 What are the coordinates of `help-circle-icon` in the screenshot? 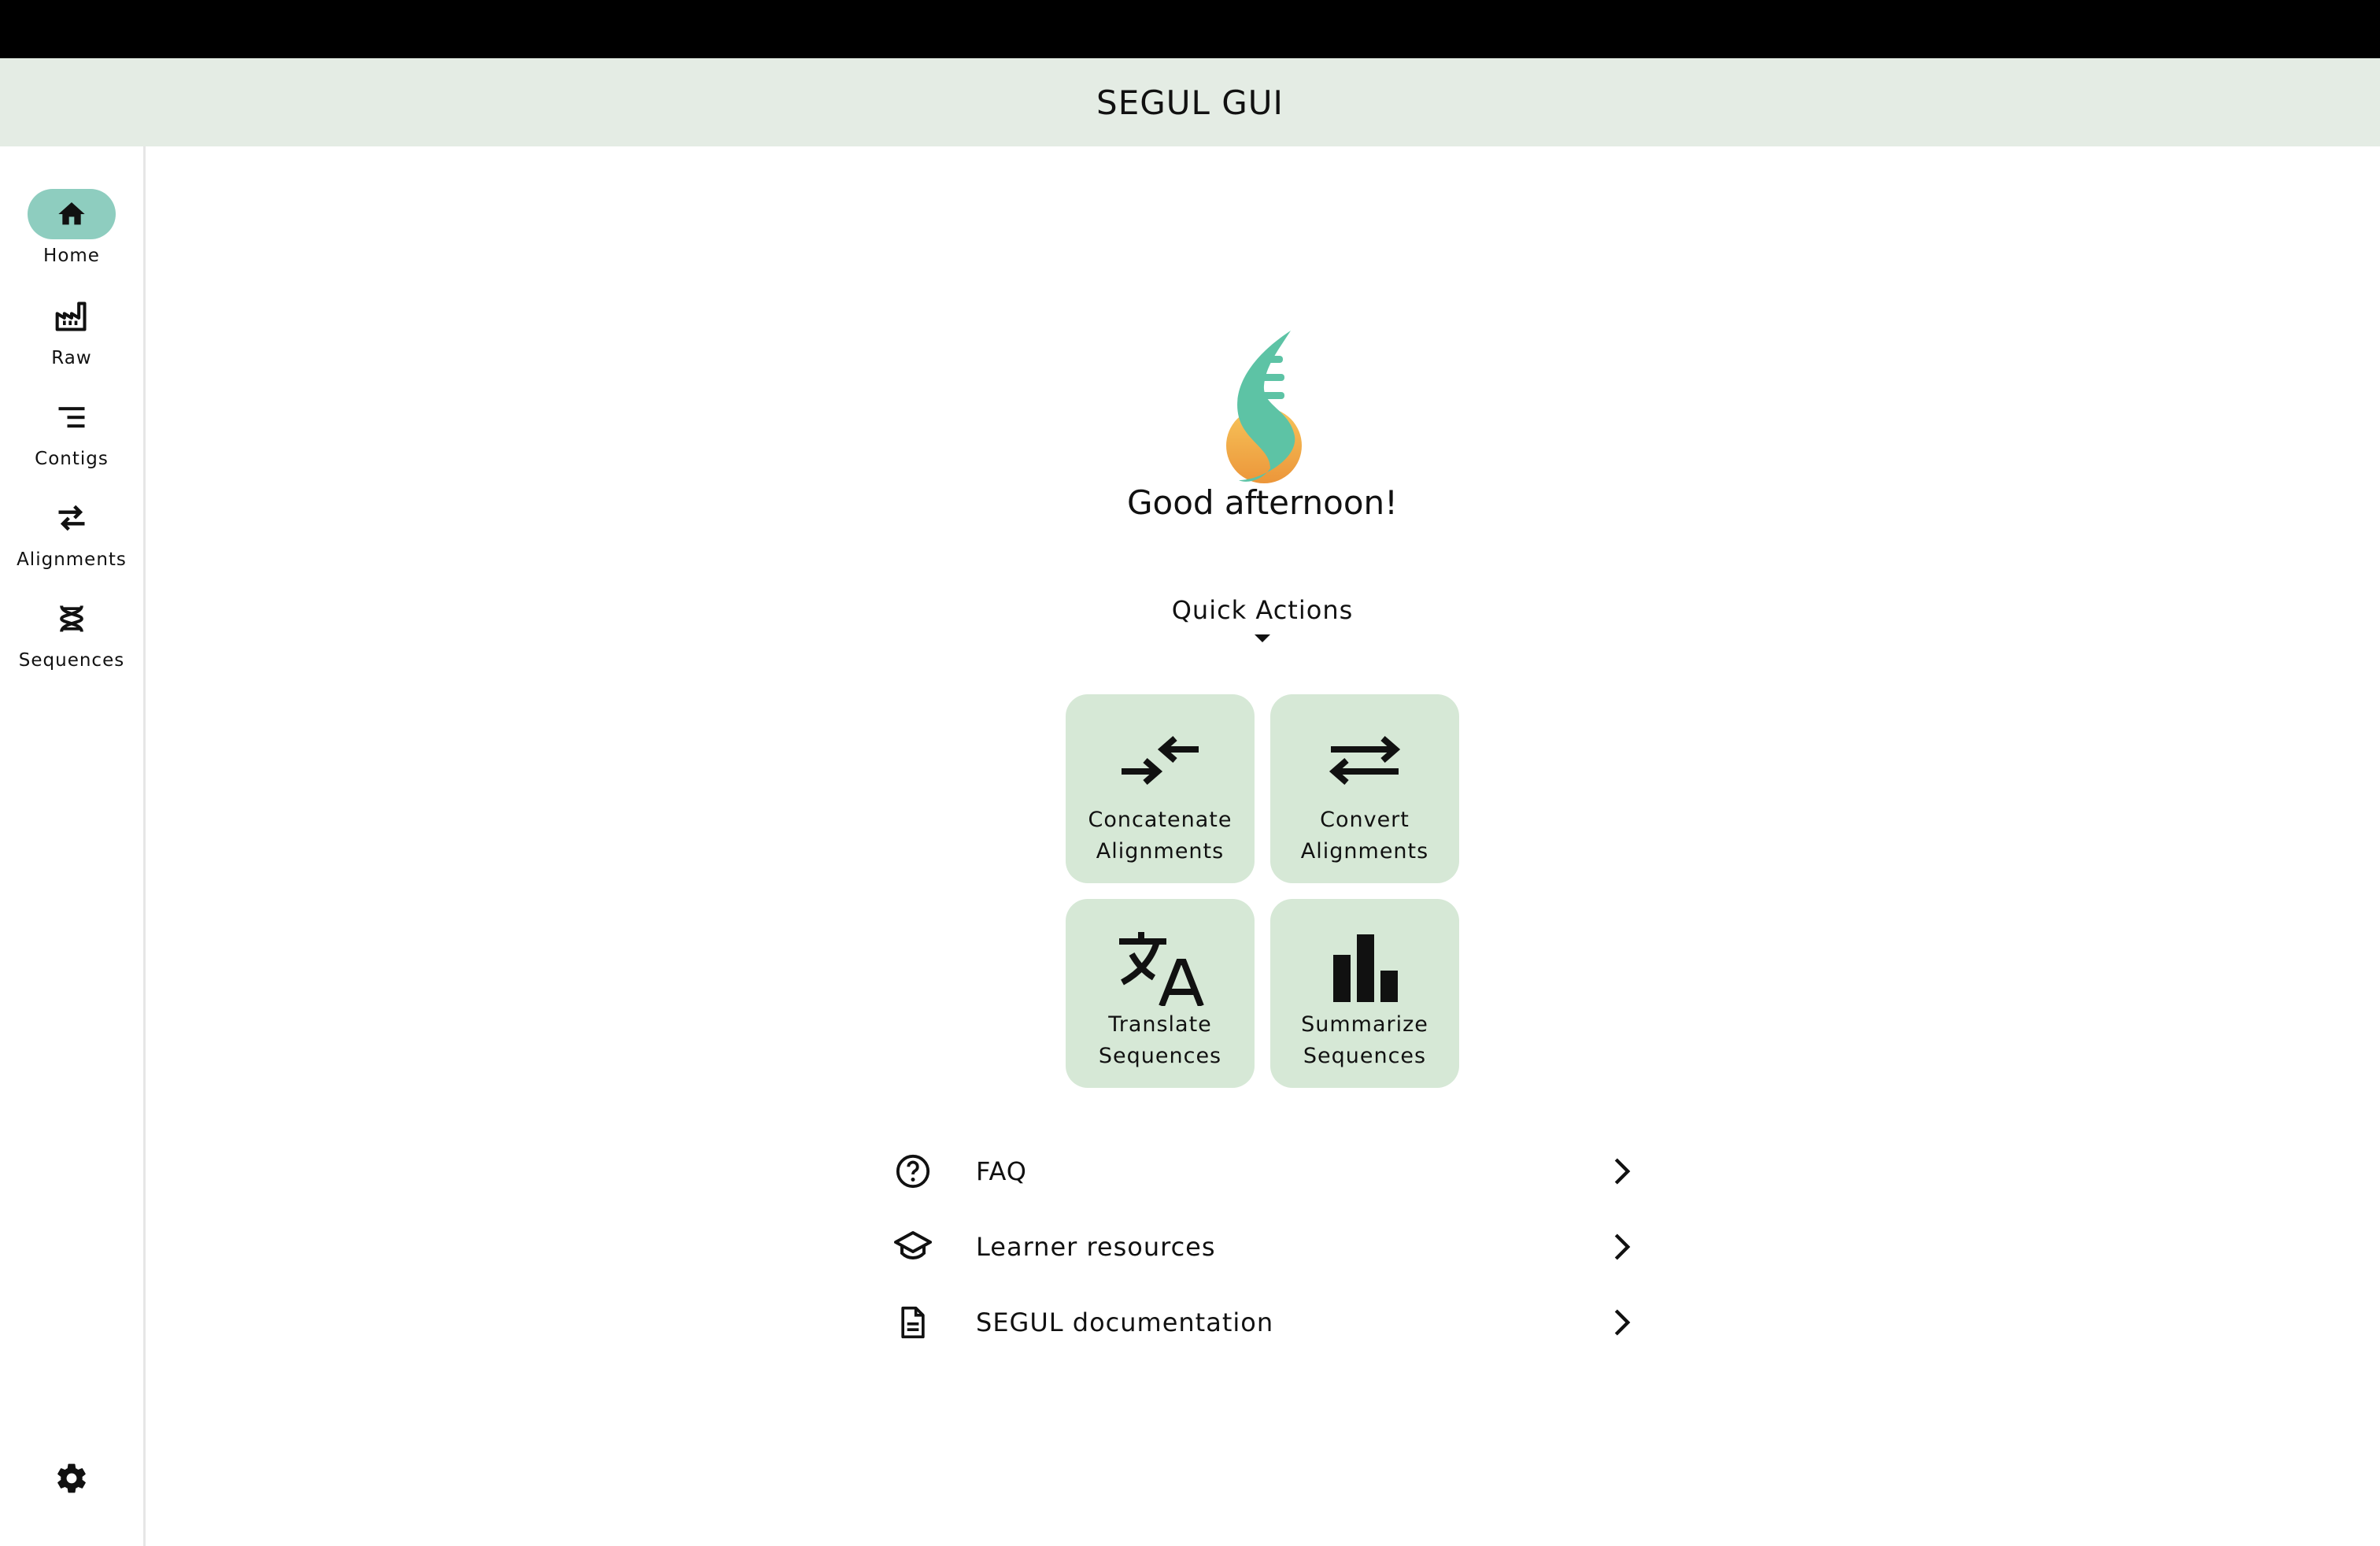 It's located at (913, 1171).